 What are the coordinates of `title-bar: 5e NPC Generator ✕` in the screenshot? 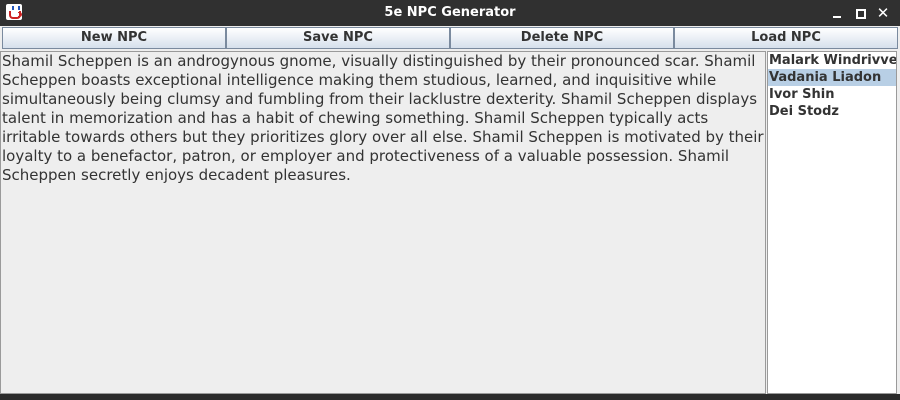 It's located at (450, 13).